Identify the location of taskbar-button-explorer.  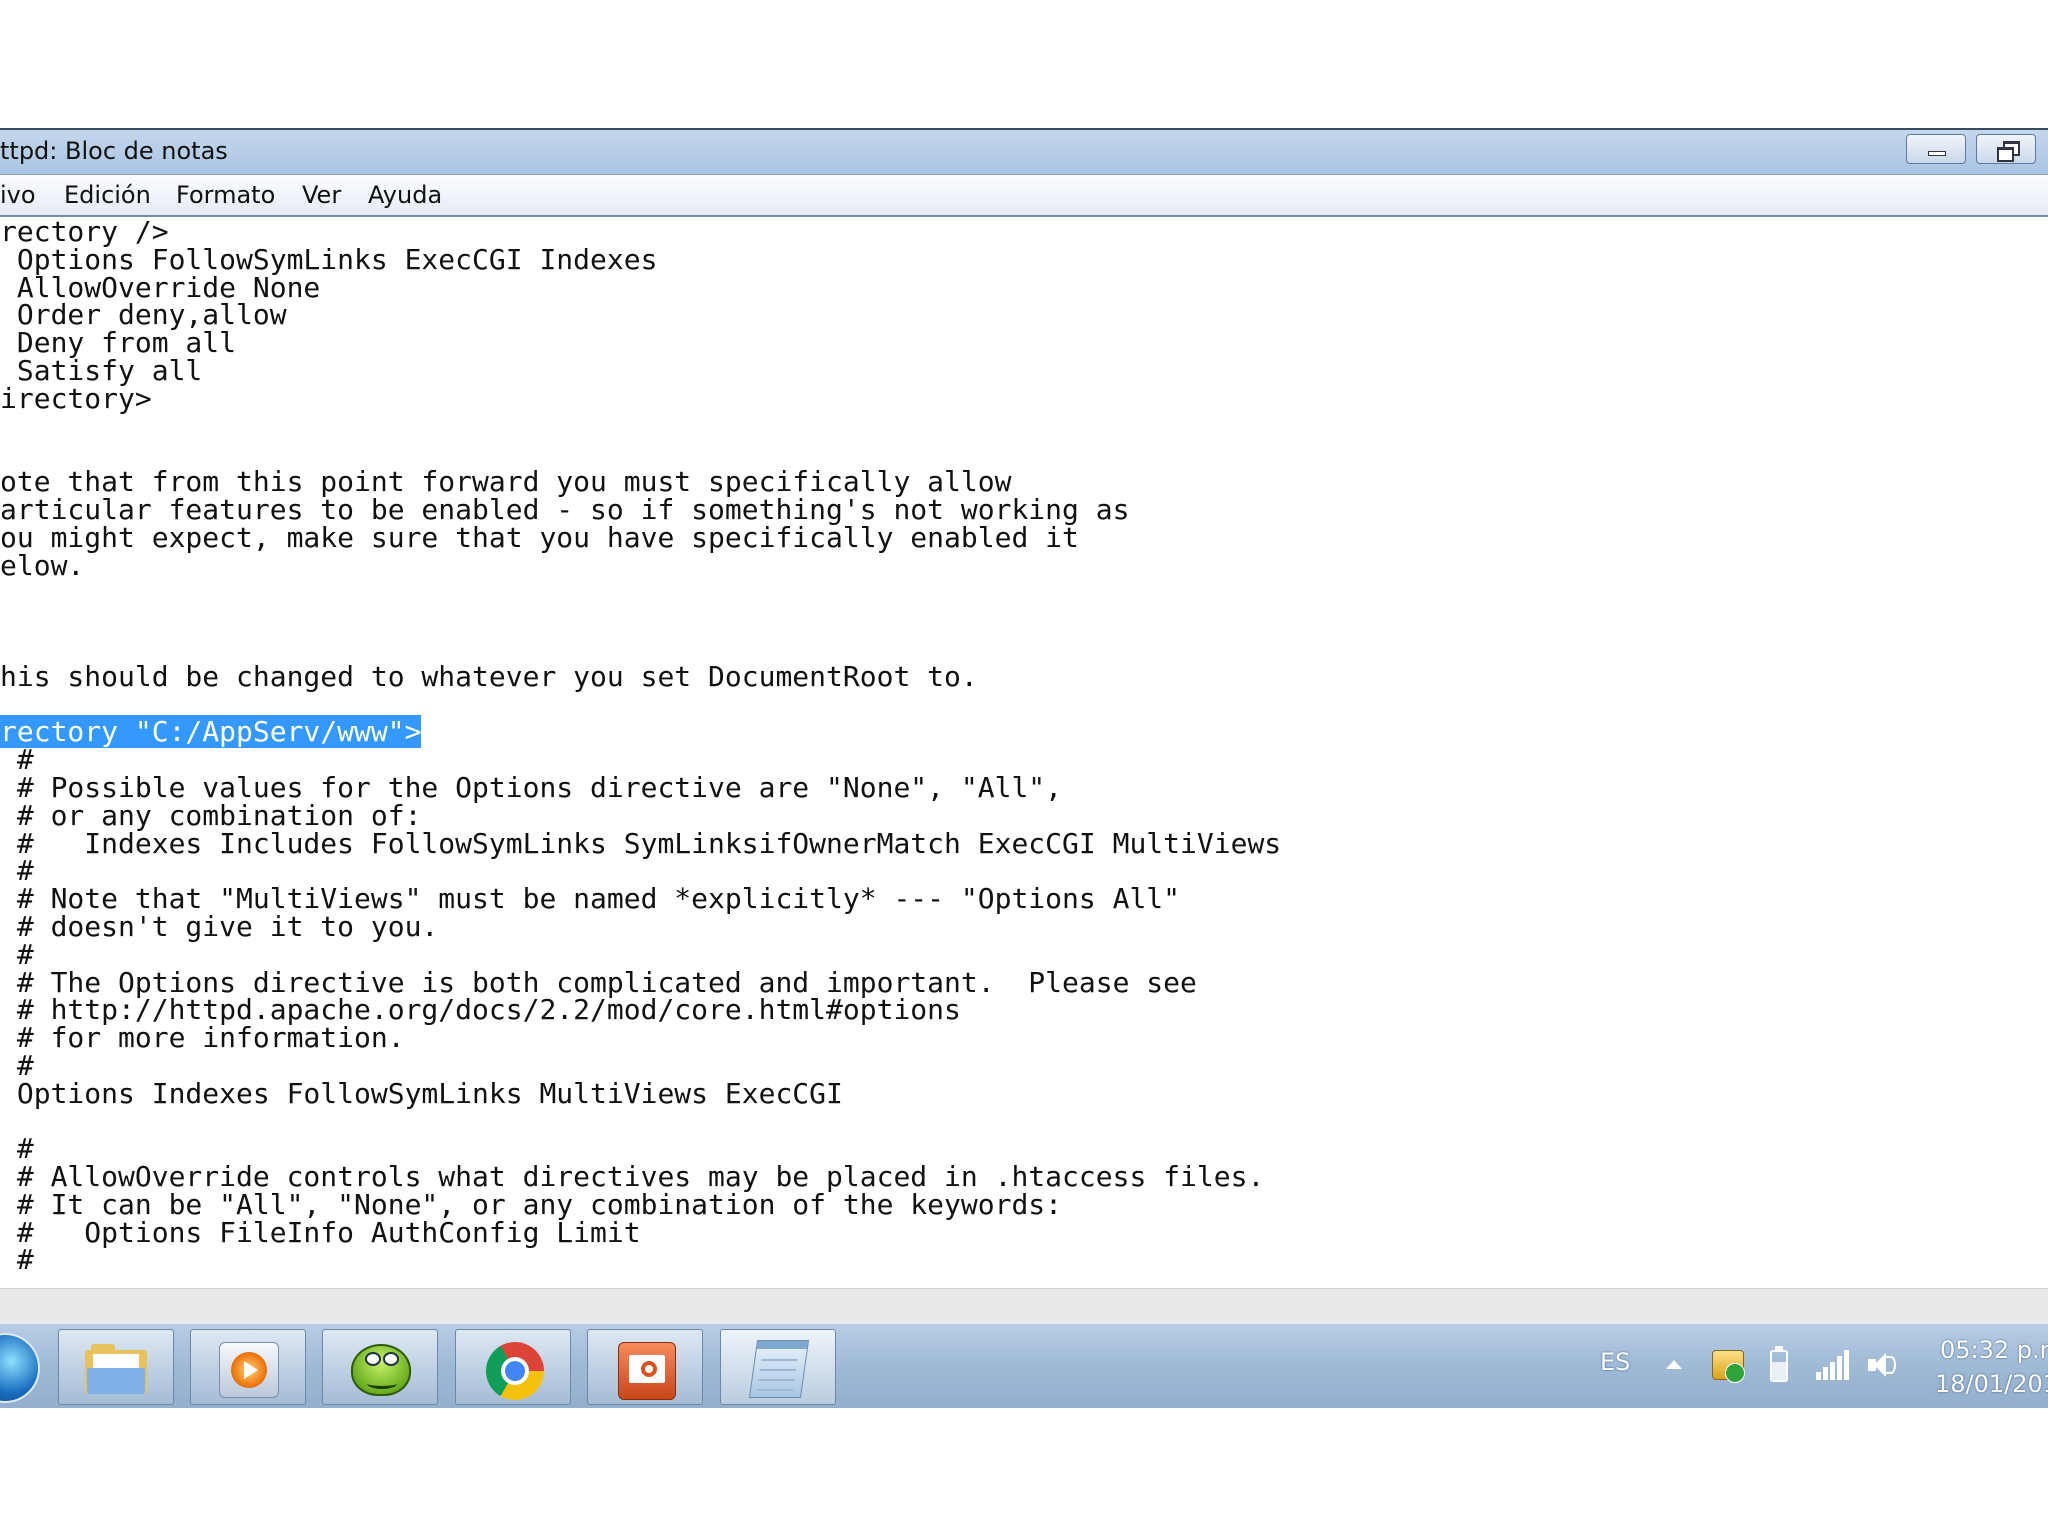
(116, 1367).